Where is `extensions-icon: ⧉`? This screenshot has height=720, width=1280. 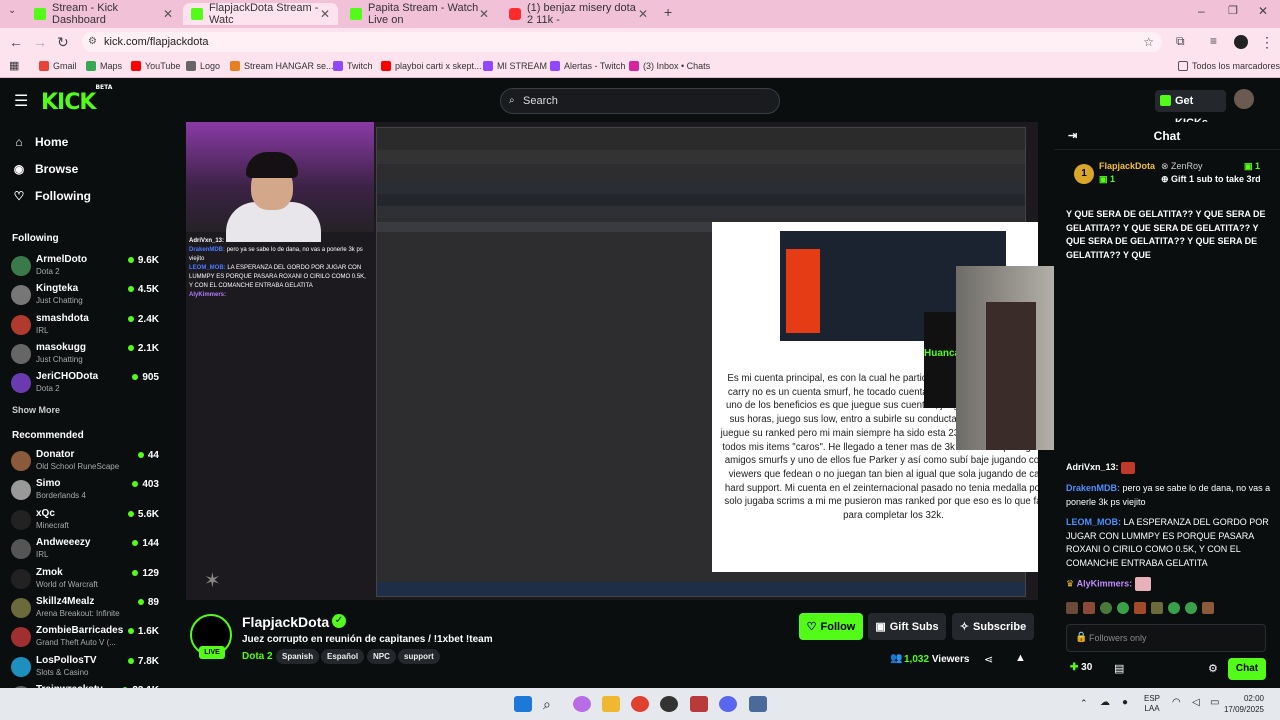 extensions-icon: ⧉ is located at coordinates (1180, 41).